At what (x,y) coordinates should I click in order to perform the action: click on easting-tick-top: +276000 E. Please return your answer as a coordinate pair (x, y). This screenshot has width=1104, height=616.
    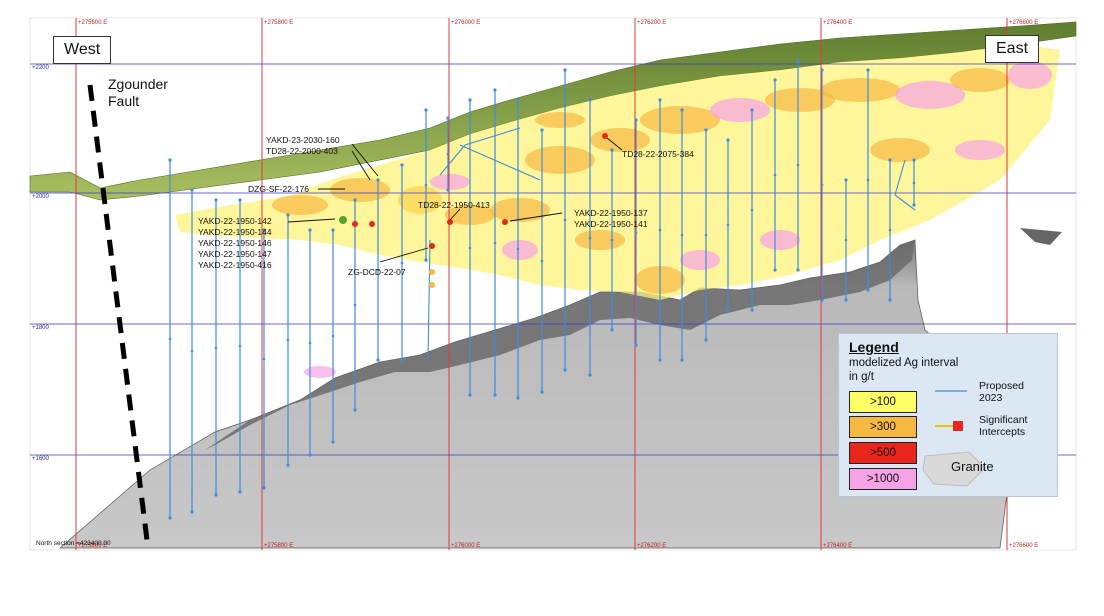
    Looking at the image, I should click on (465, 23).